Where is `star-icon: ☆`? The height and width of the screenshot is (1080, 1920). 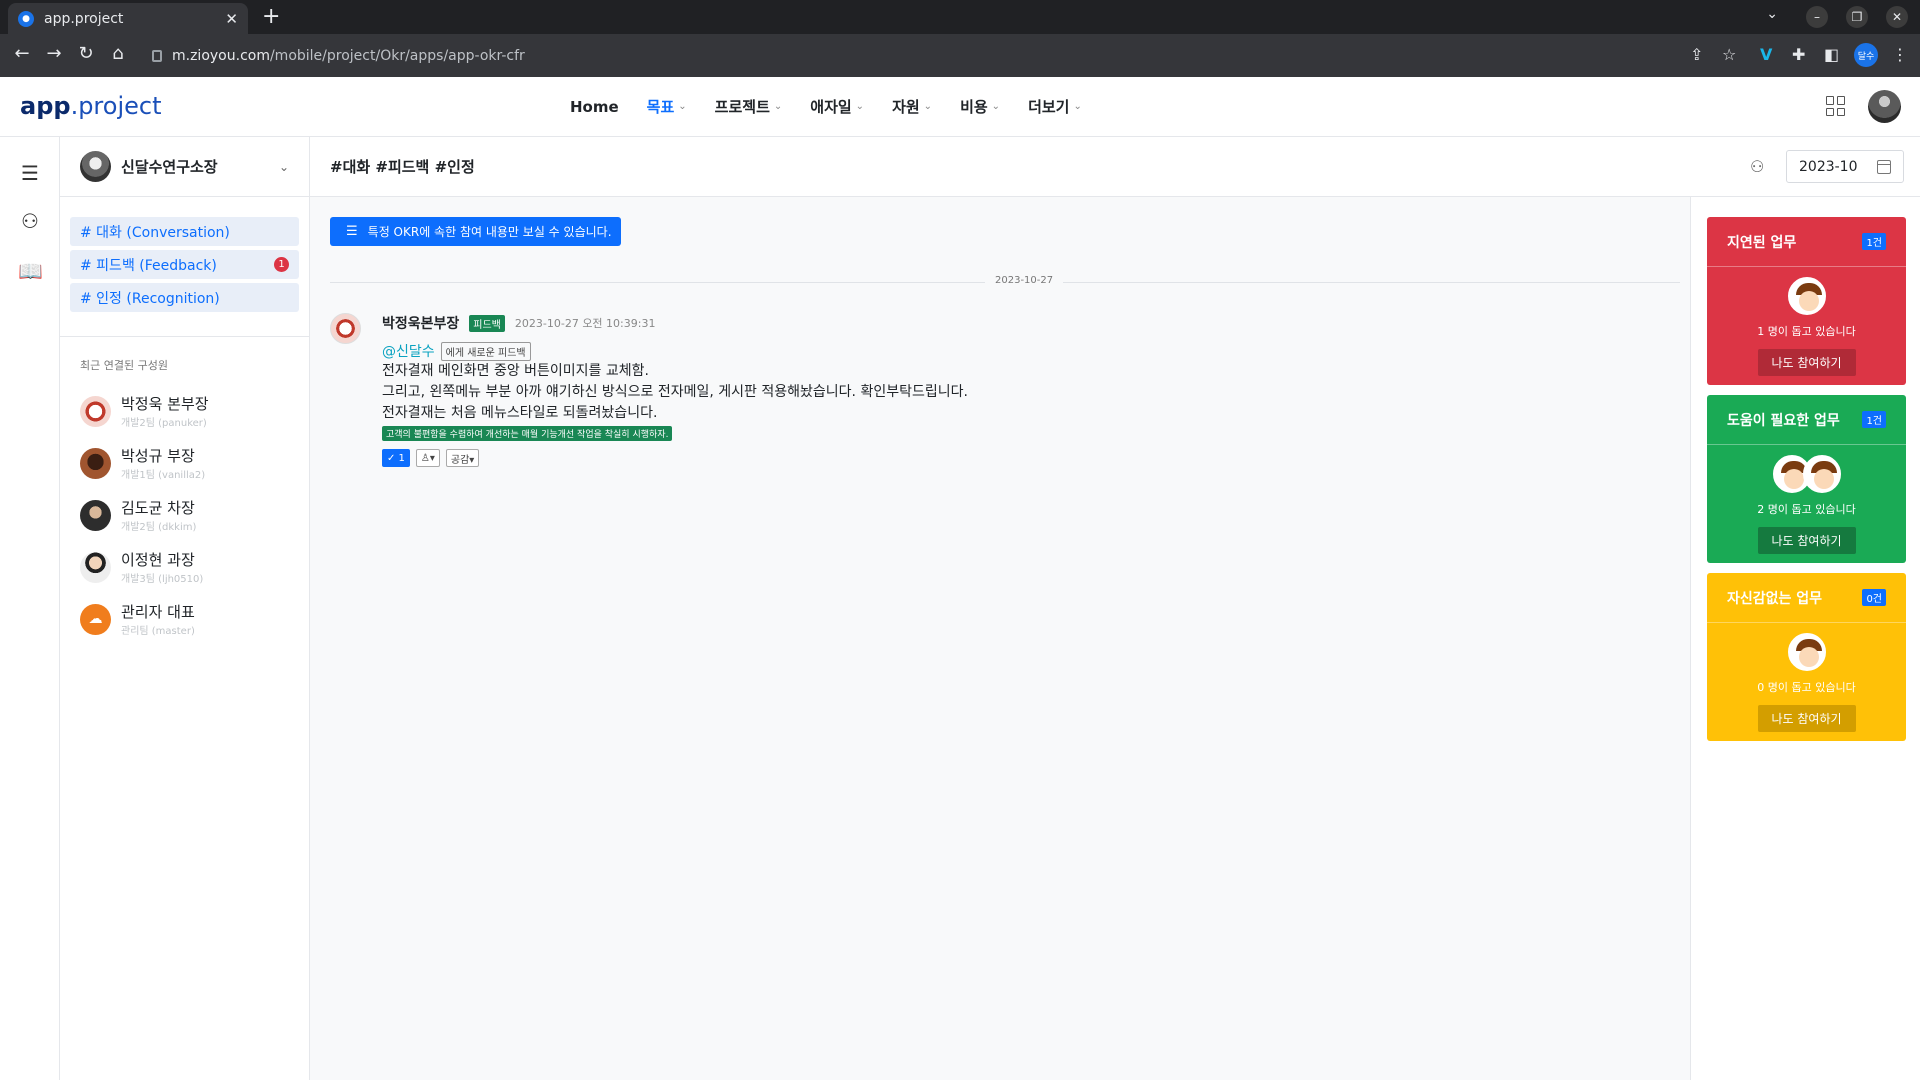 star-icon: ☆ is located at coordinates (1729, 54).